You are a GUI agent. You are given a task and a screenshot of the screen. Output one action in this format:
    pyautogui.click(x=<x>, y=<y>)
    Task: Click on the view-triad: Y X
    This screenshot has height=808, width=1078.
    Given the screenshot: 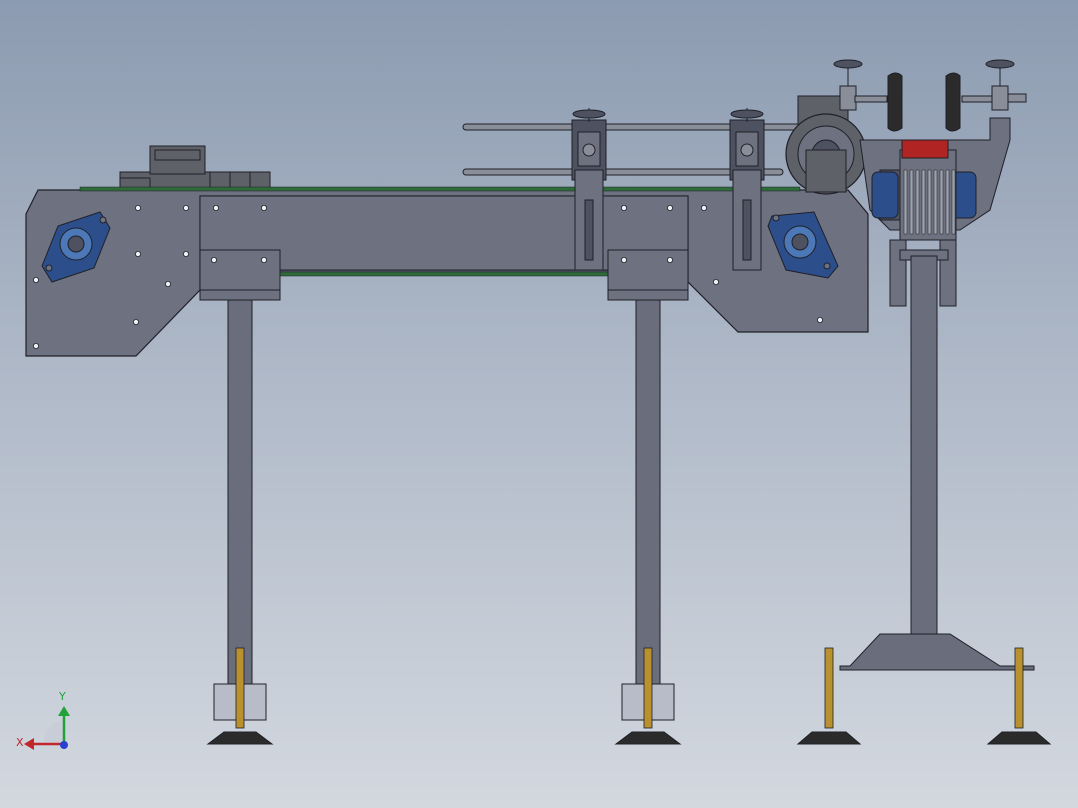 What is the action you would take?
    pyautogui.click(x=43, y=720)
    